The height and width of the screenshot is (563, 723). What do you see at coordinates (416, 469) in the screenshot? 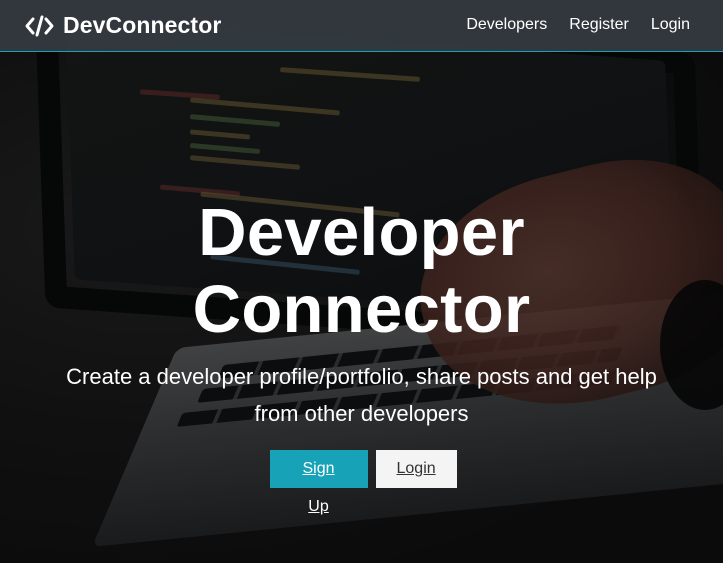
I see `login-button: Login` at bounding box center [416, 469].